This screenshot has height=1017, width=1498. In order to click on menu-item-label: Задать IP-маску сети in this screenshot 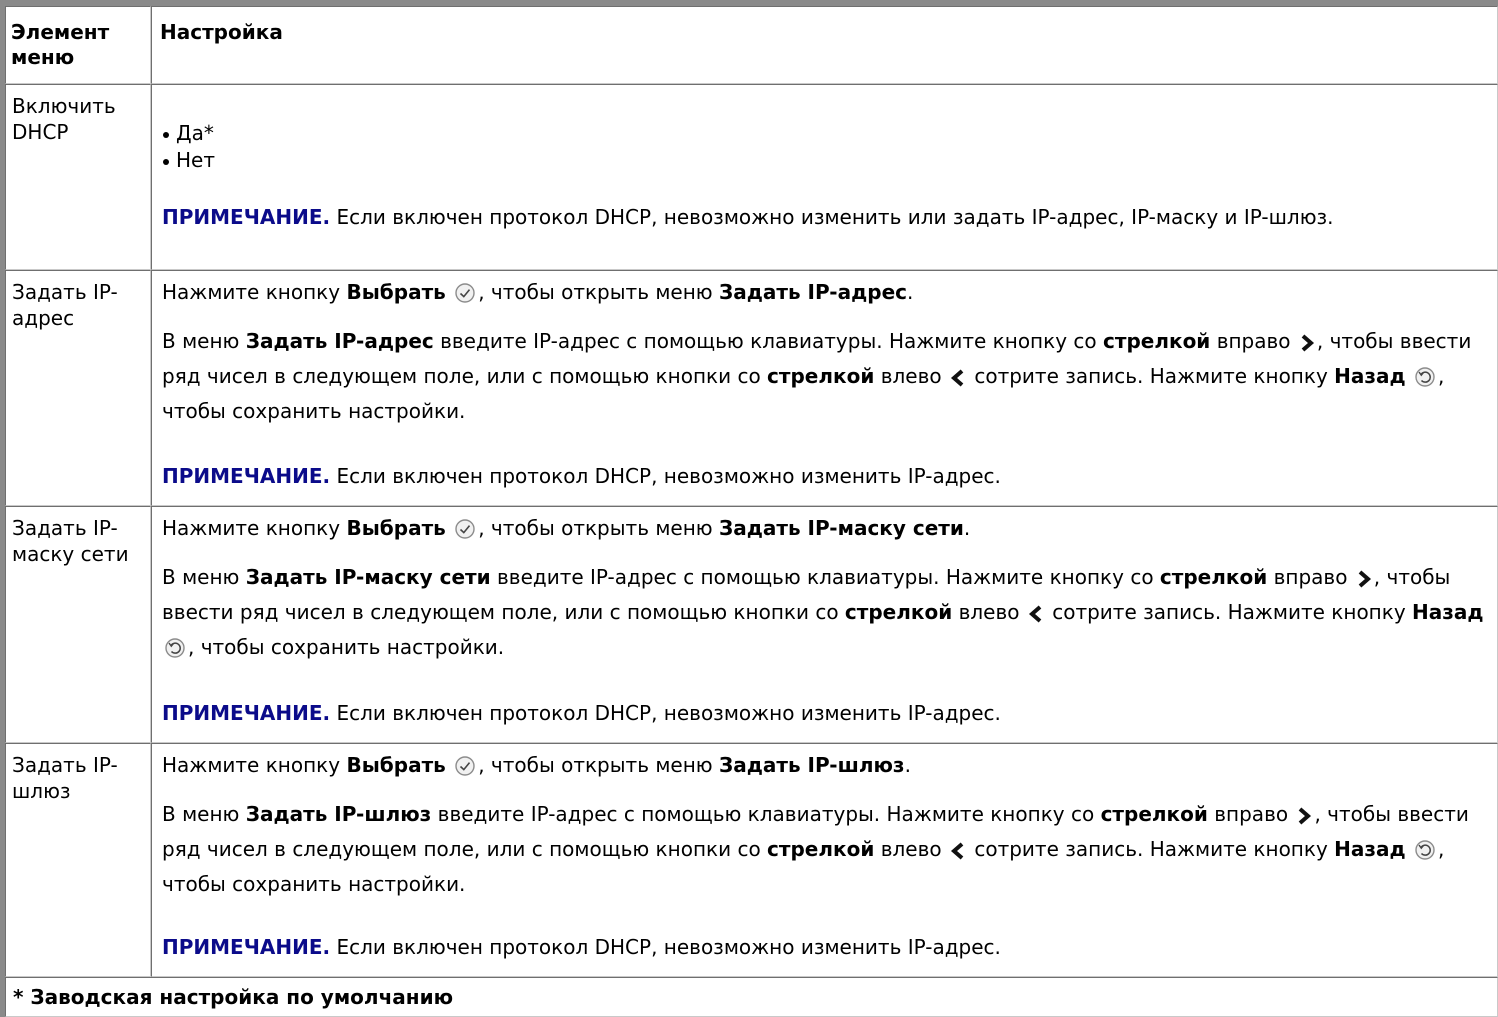, I will do `click(70, 541)`.